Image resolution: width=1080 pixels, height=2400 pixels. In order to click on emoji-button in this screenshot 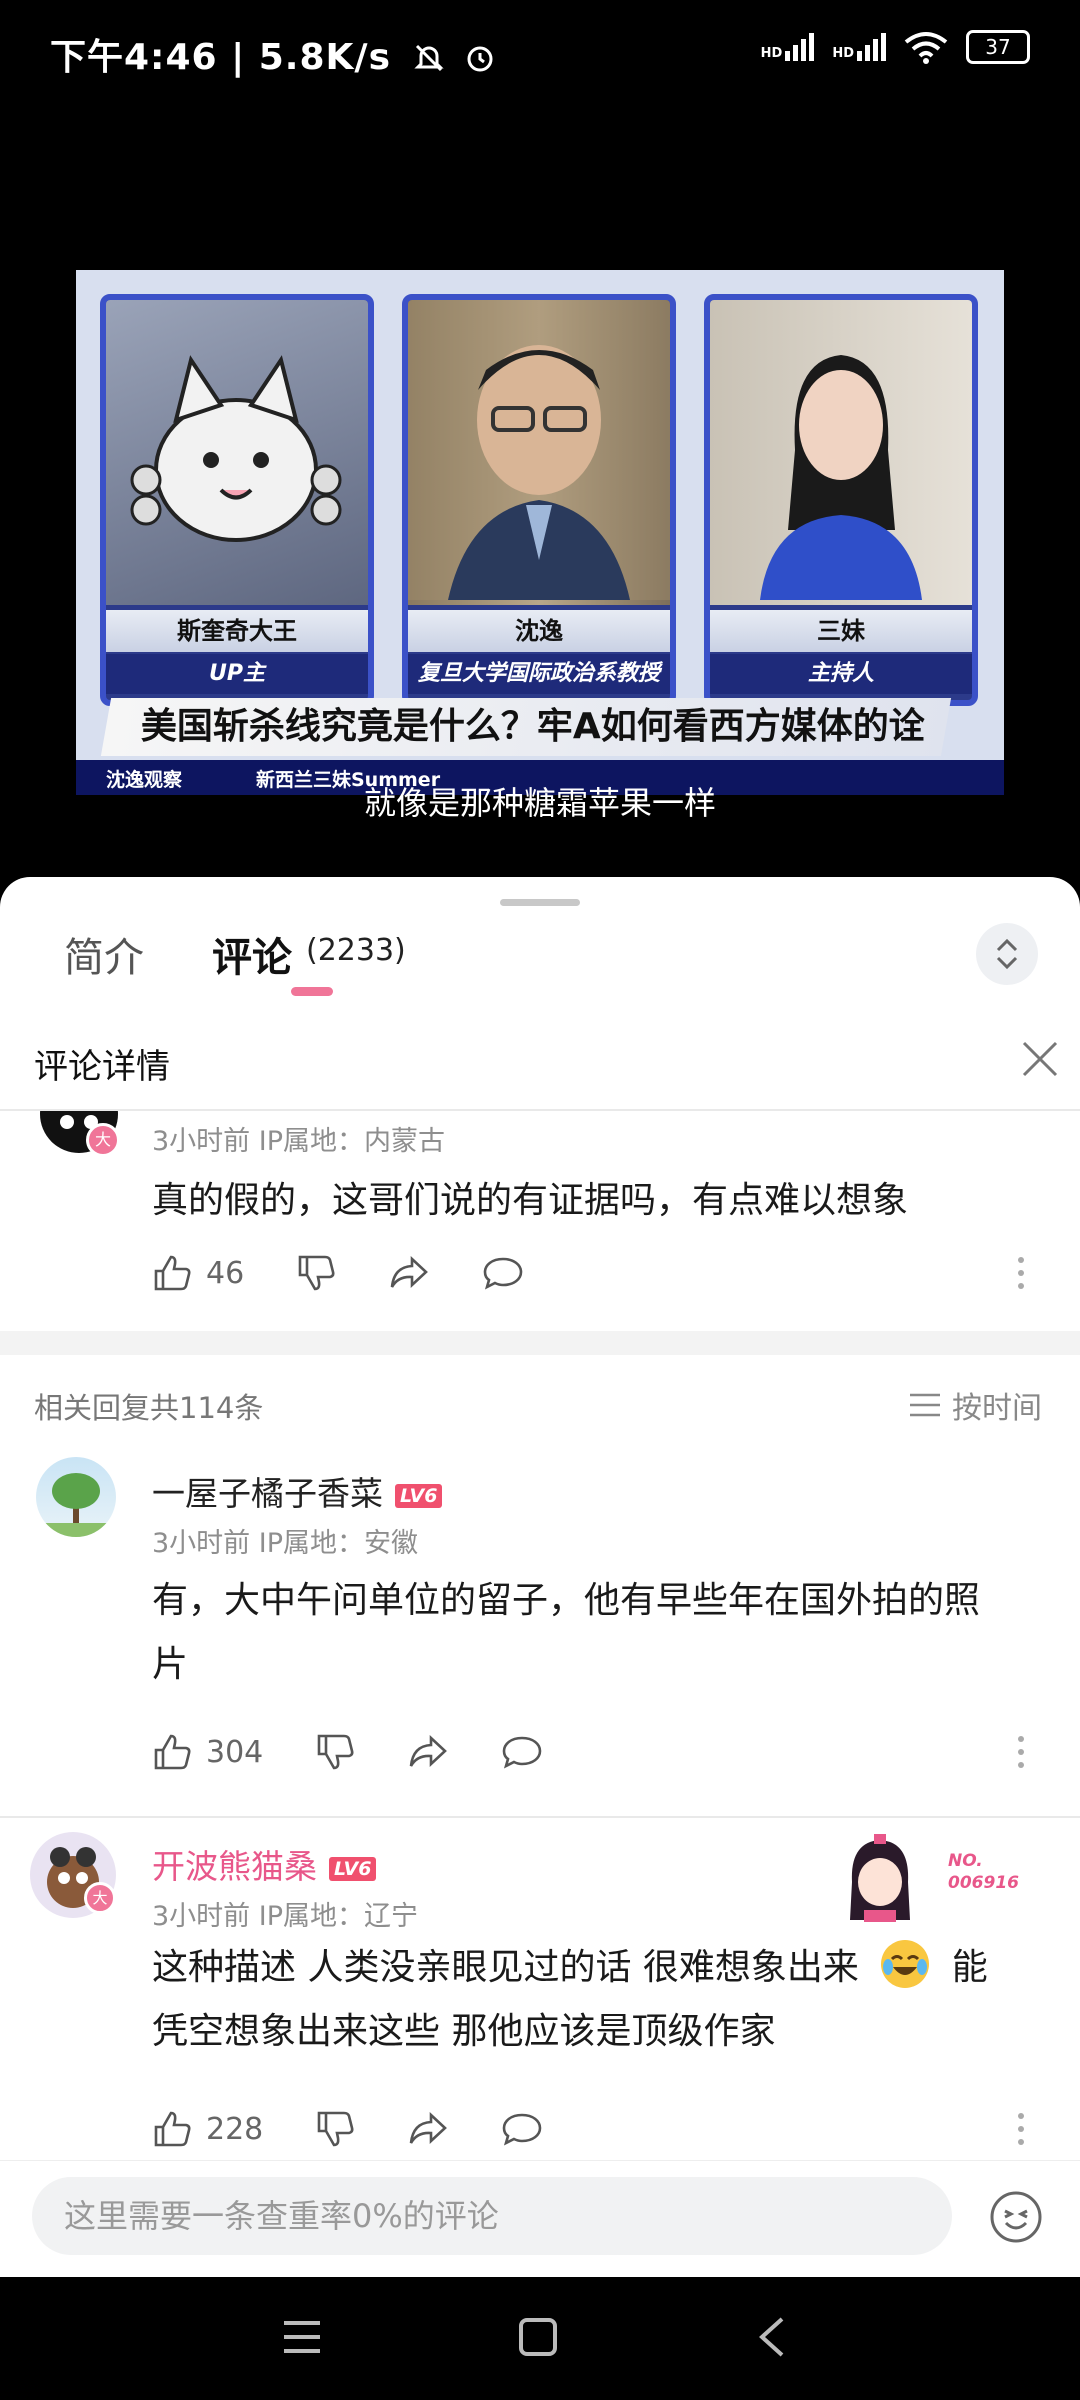, I will do `click(1016, 2219)`.